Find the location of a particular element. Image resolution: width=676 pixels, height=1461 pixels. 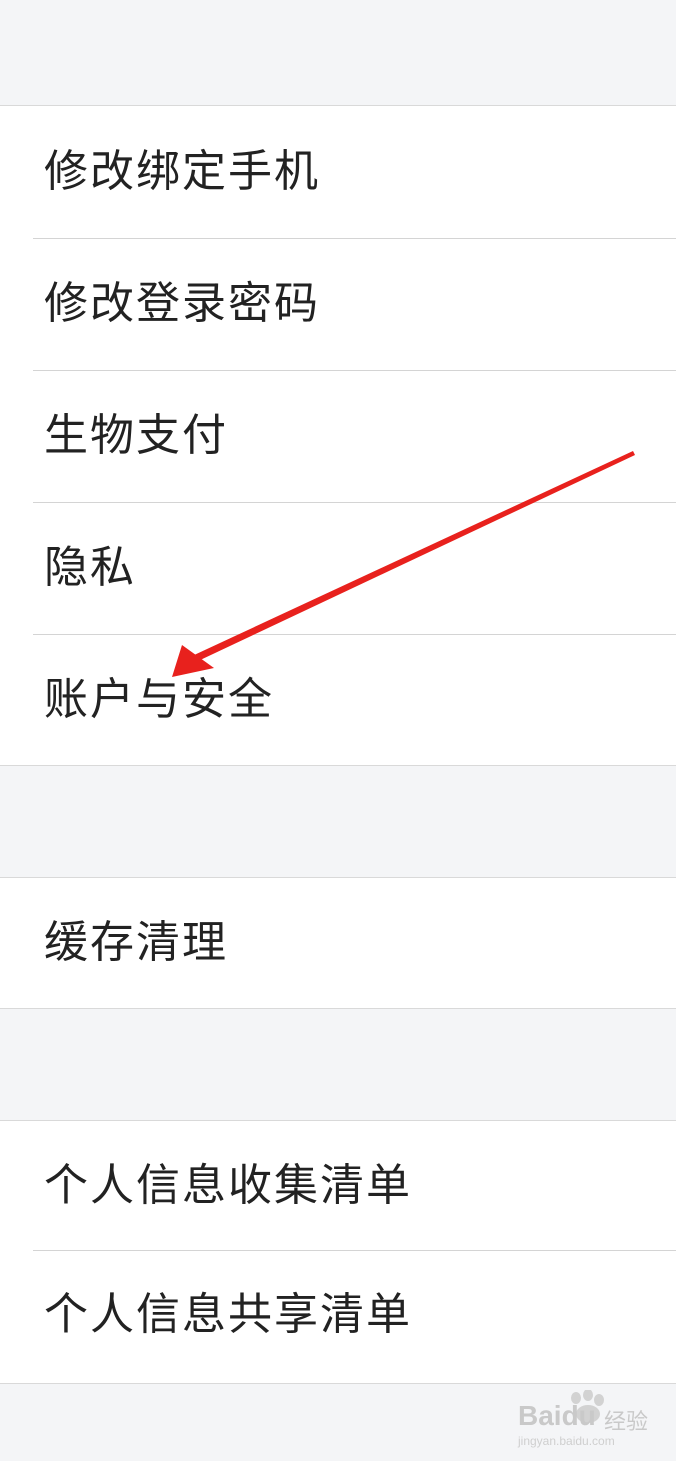

settings-item-label: 个人信息共享清单 is located at coordinates (228, 1314).